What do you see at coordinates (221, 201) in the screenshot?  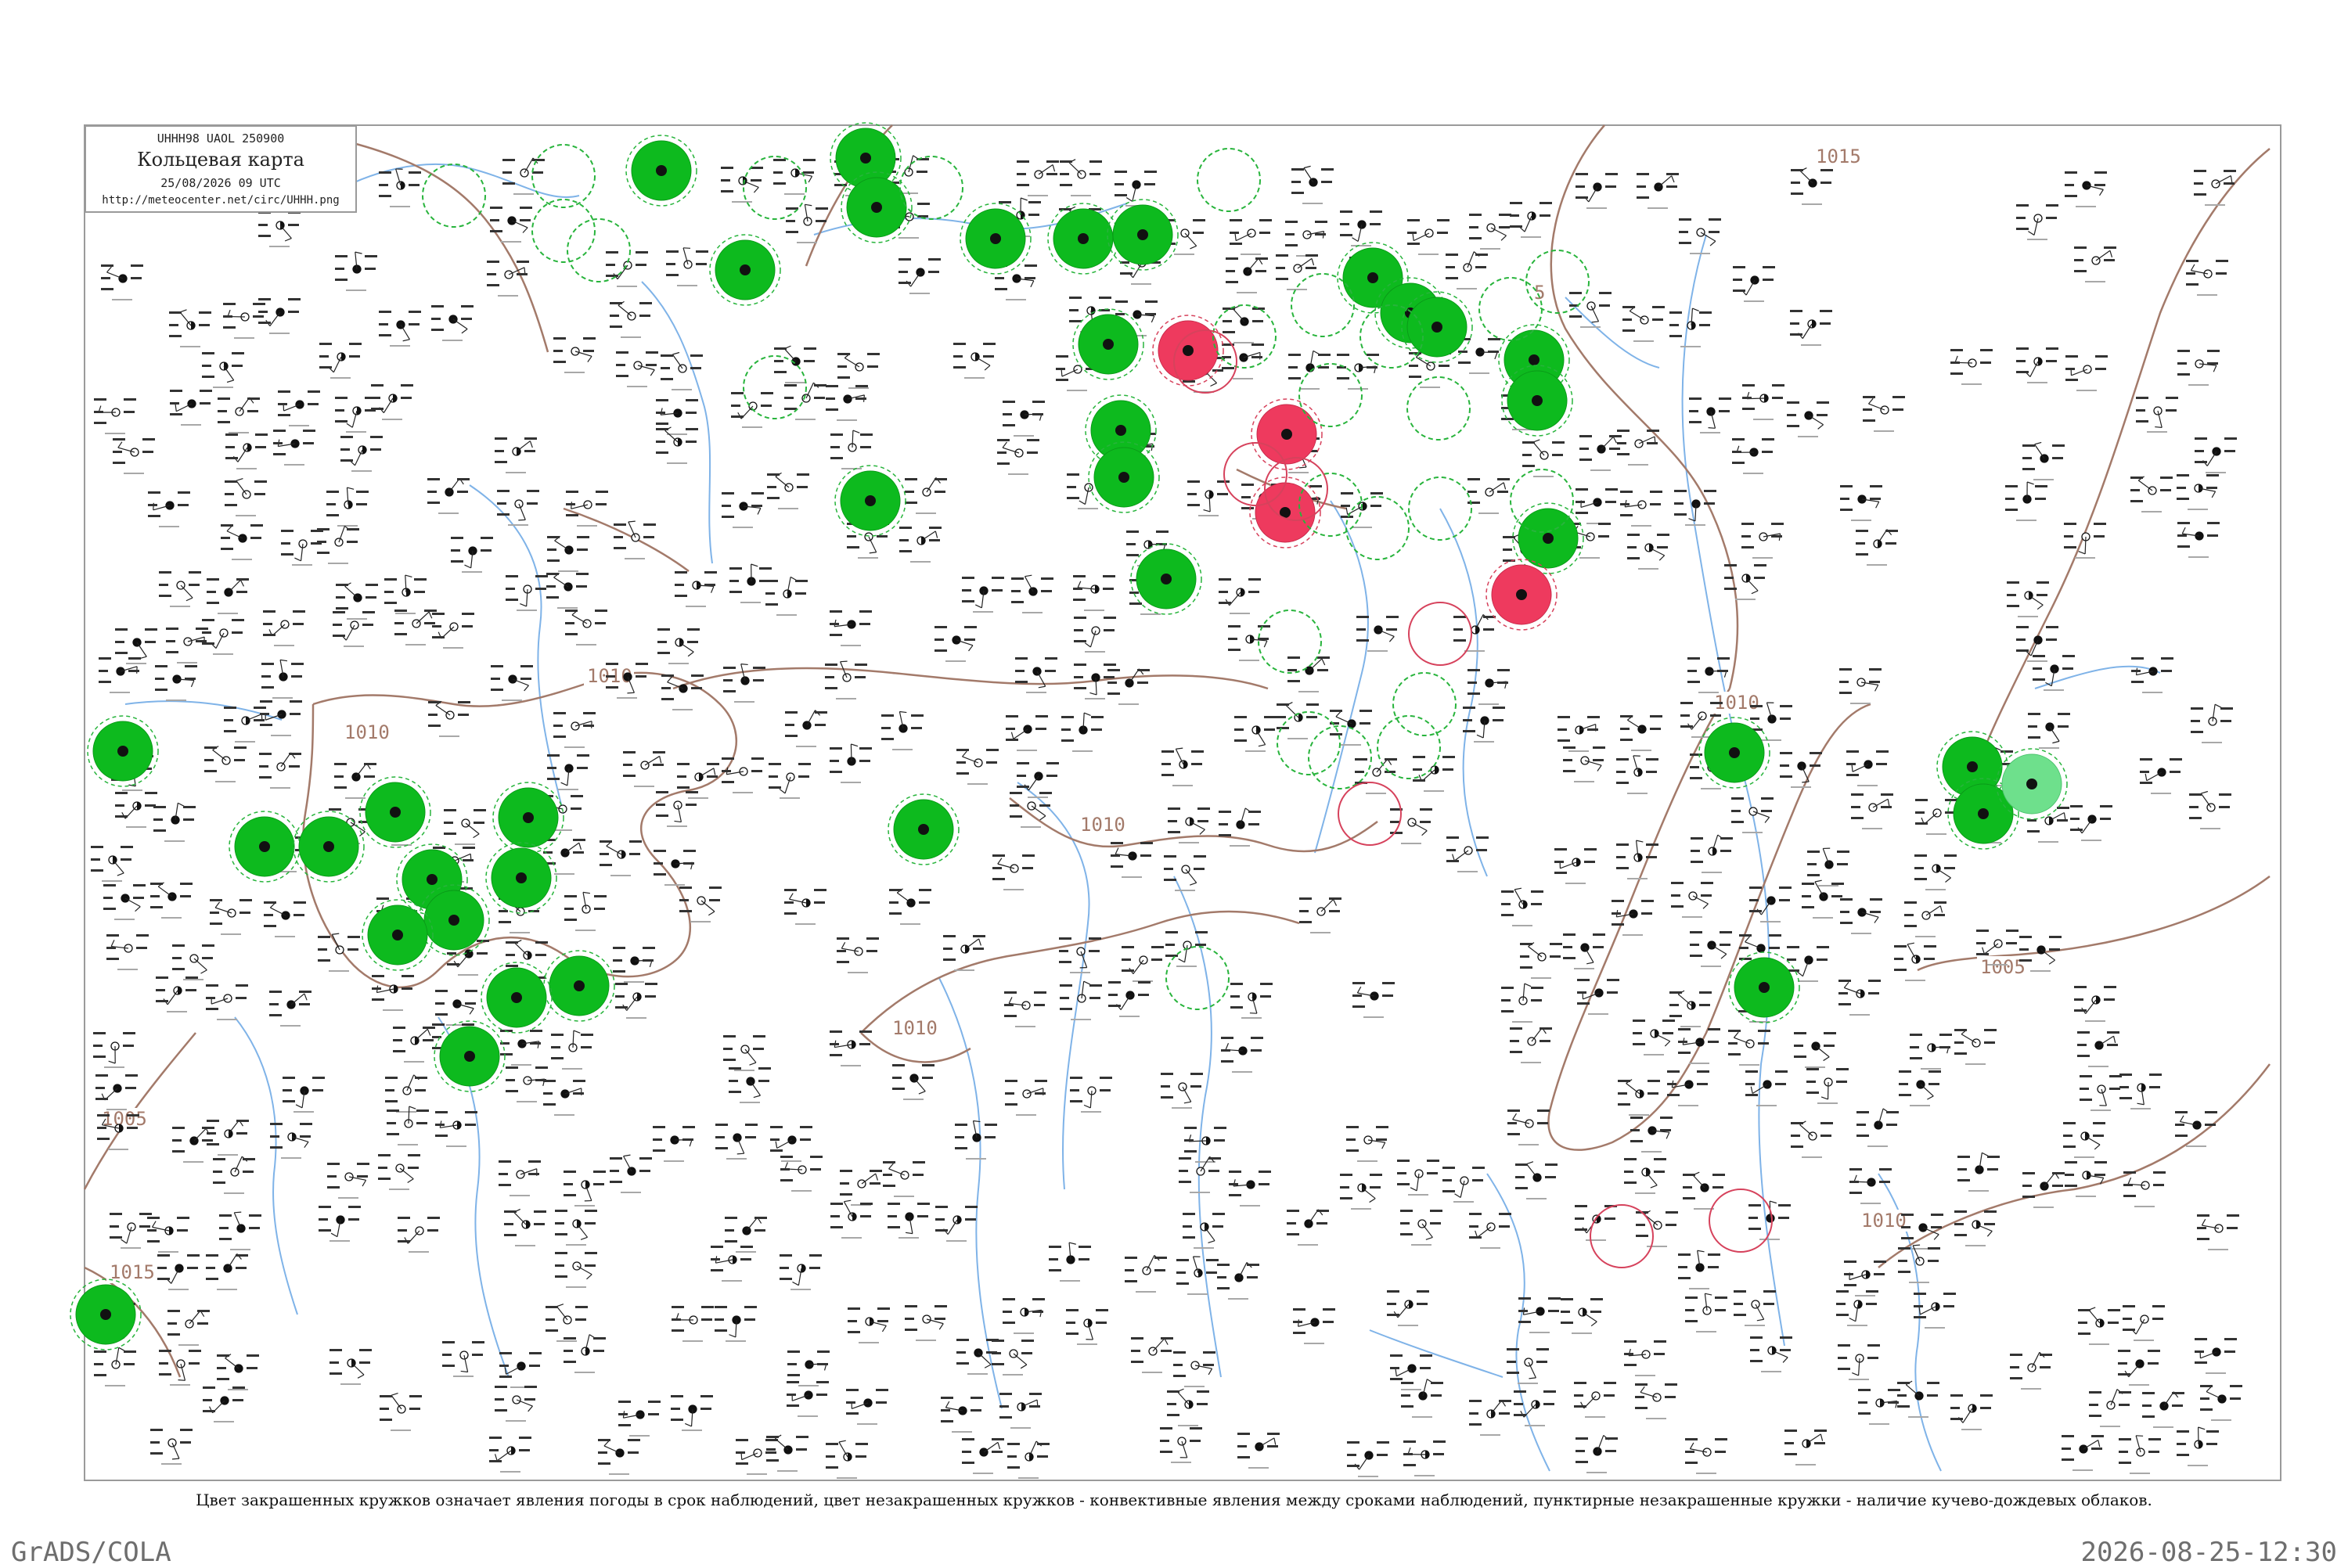 I see `source-url: http://meteocenter.net/circ/UHHH.png` at bounding box center [221, 201].